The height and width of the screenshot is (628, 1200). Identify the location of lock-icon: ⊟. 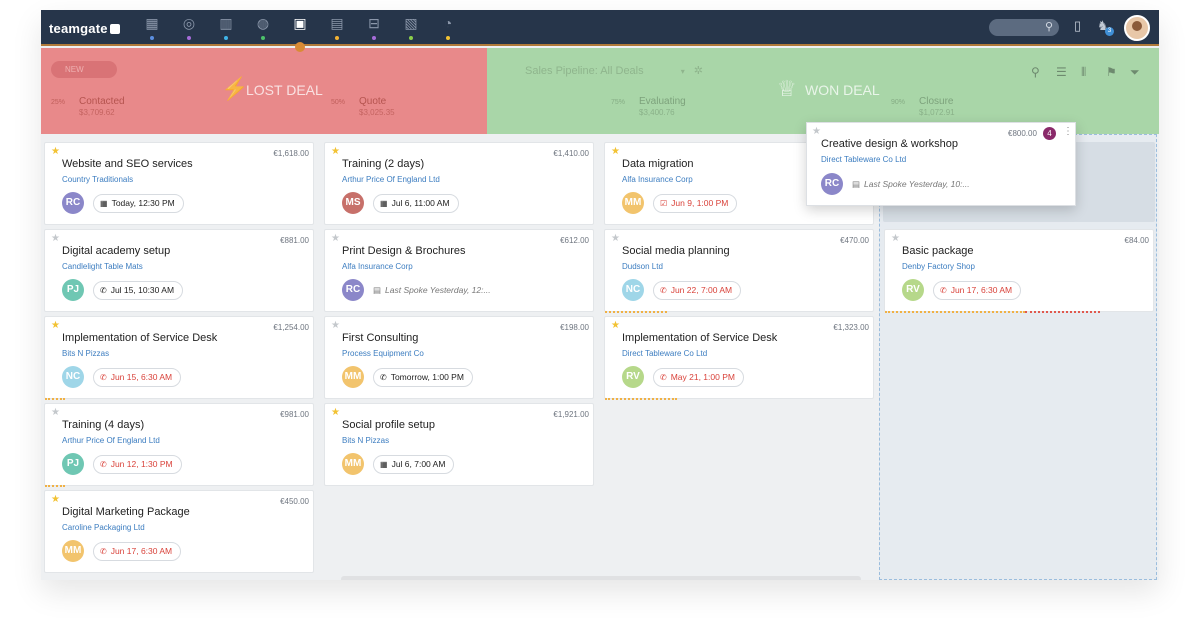
(374, 23).